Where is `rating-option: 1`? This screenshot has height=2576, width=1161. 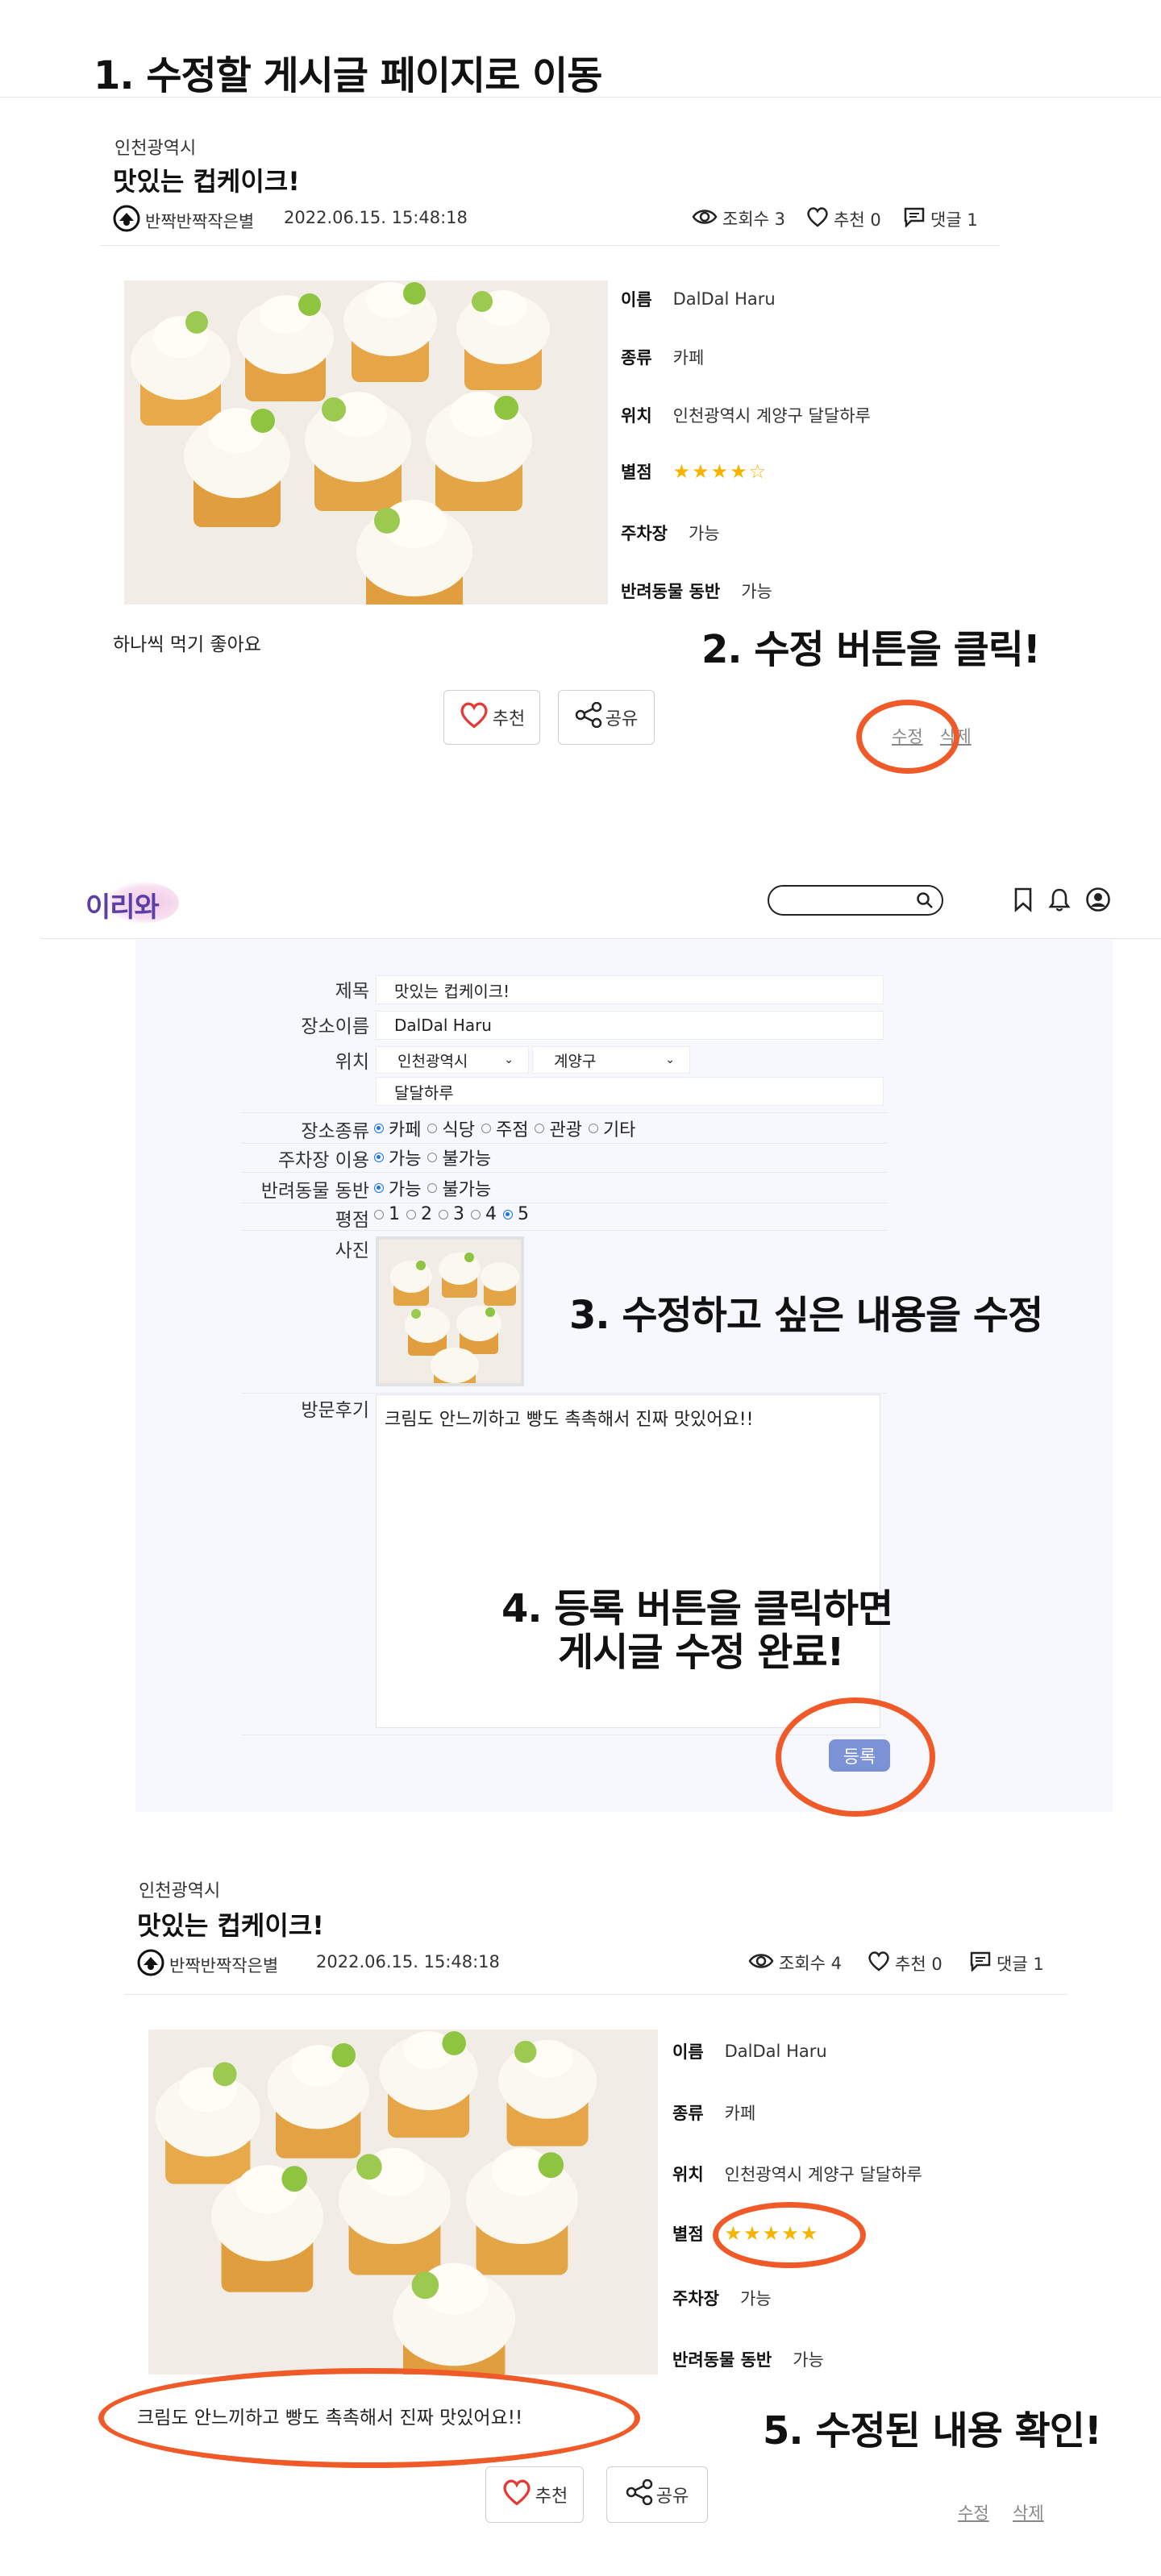
rating-option: 1 is located at coordinates (384, 1214).